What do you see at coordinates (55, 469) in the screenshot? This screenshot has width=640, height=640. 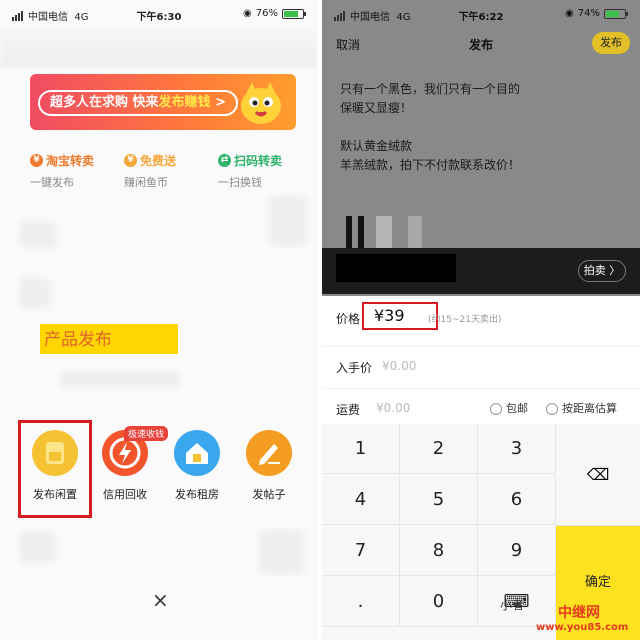 I see `highlight-box` at bounding box center [55, 469].